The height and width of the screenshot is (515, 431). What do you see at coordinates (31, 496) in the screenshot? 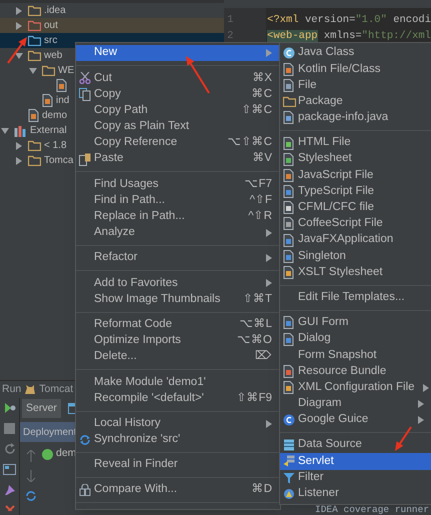
I see `refresh-icon` at bounding box center [31, 496].